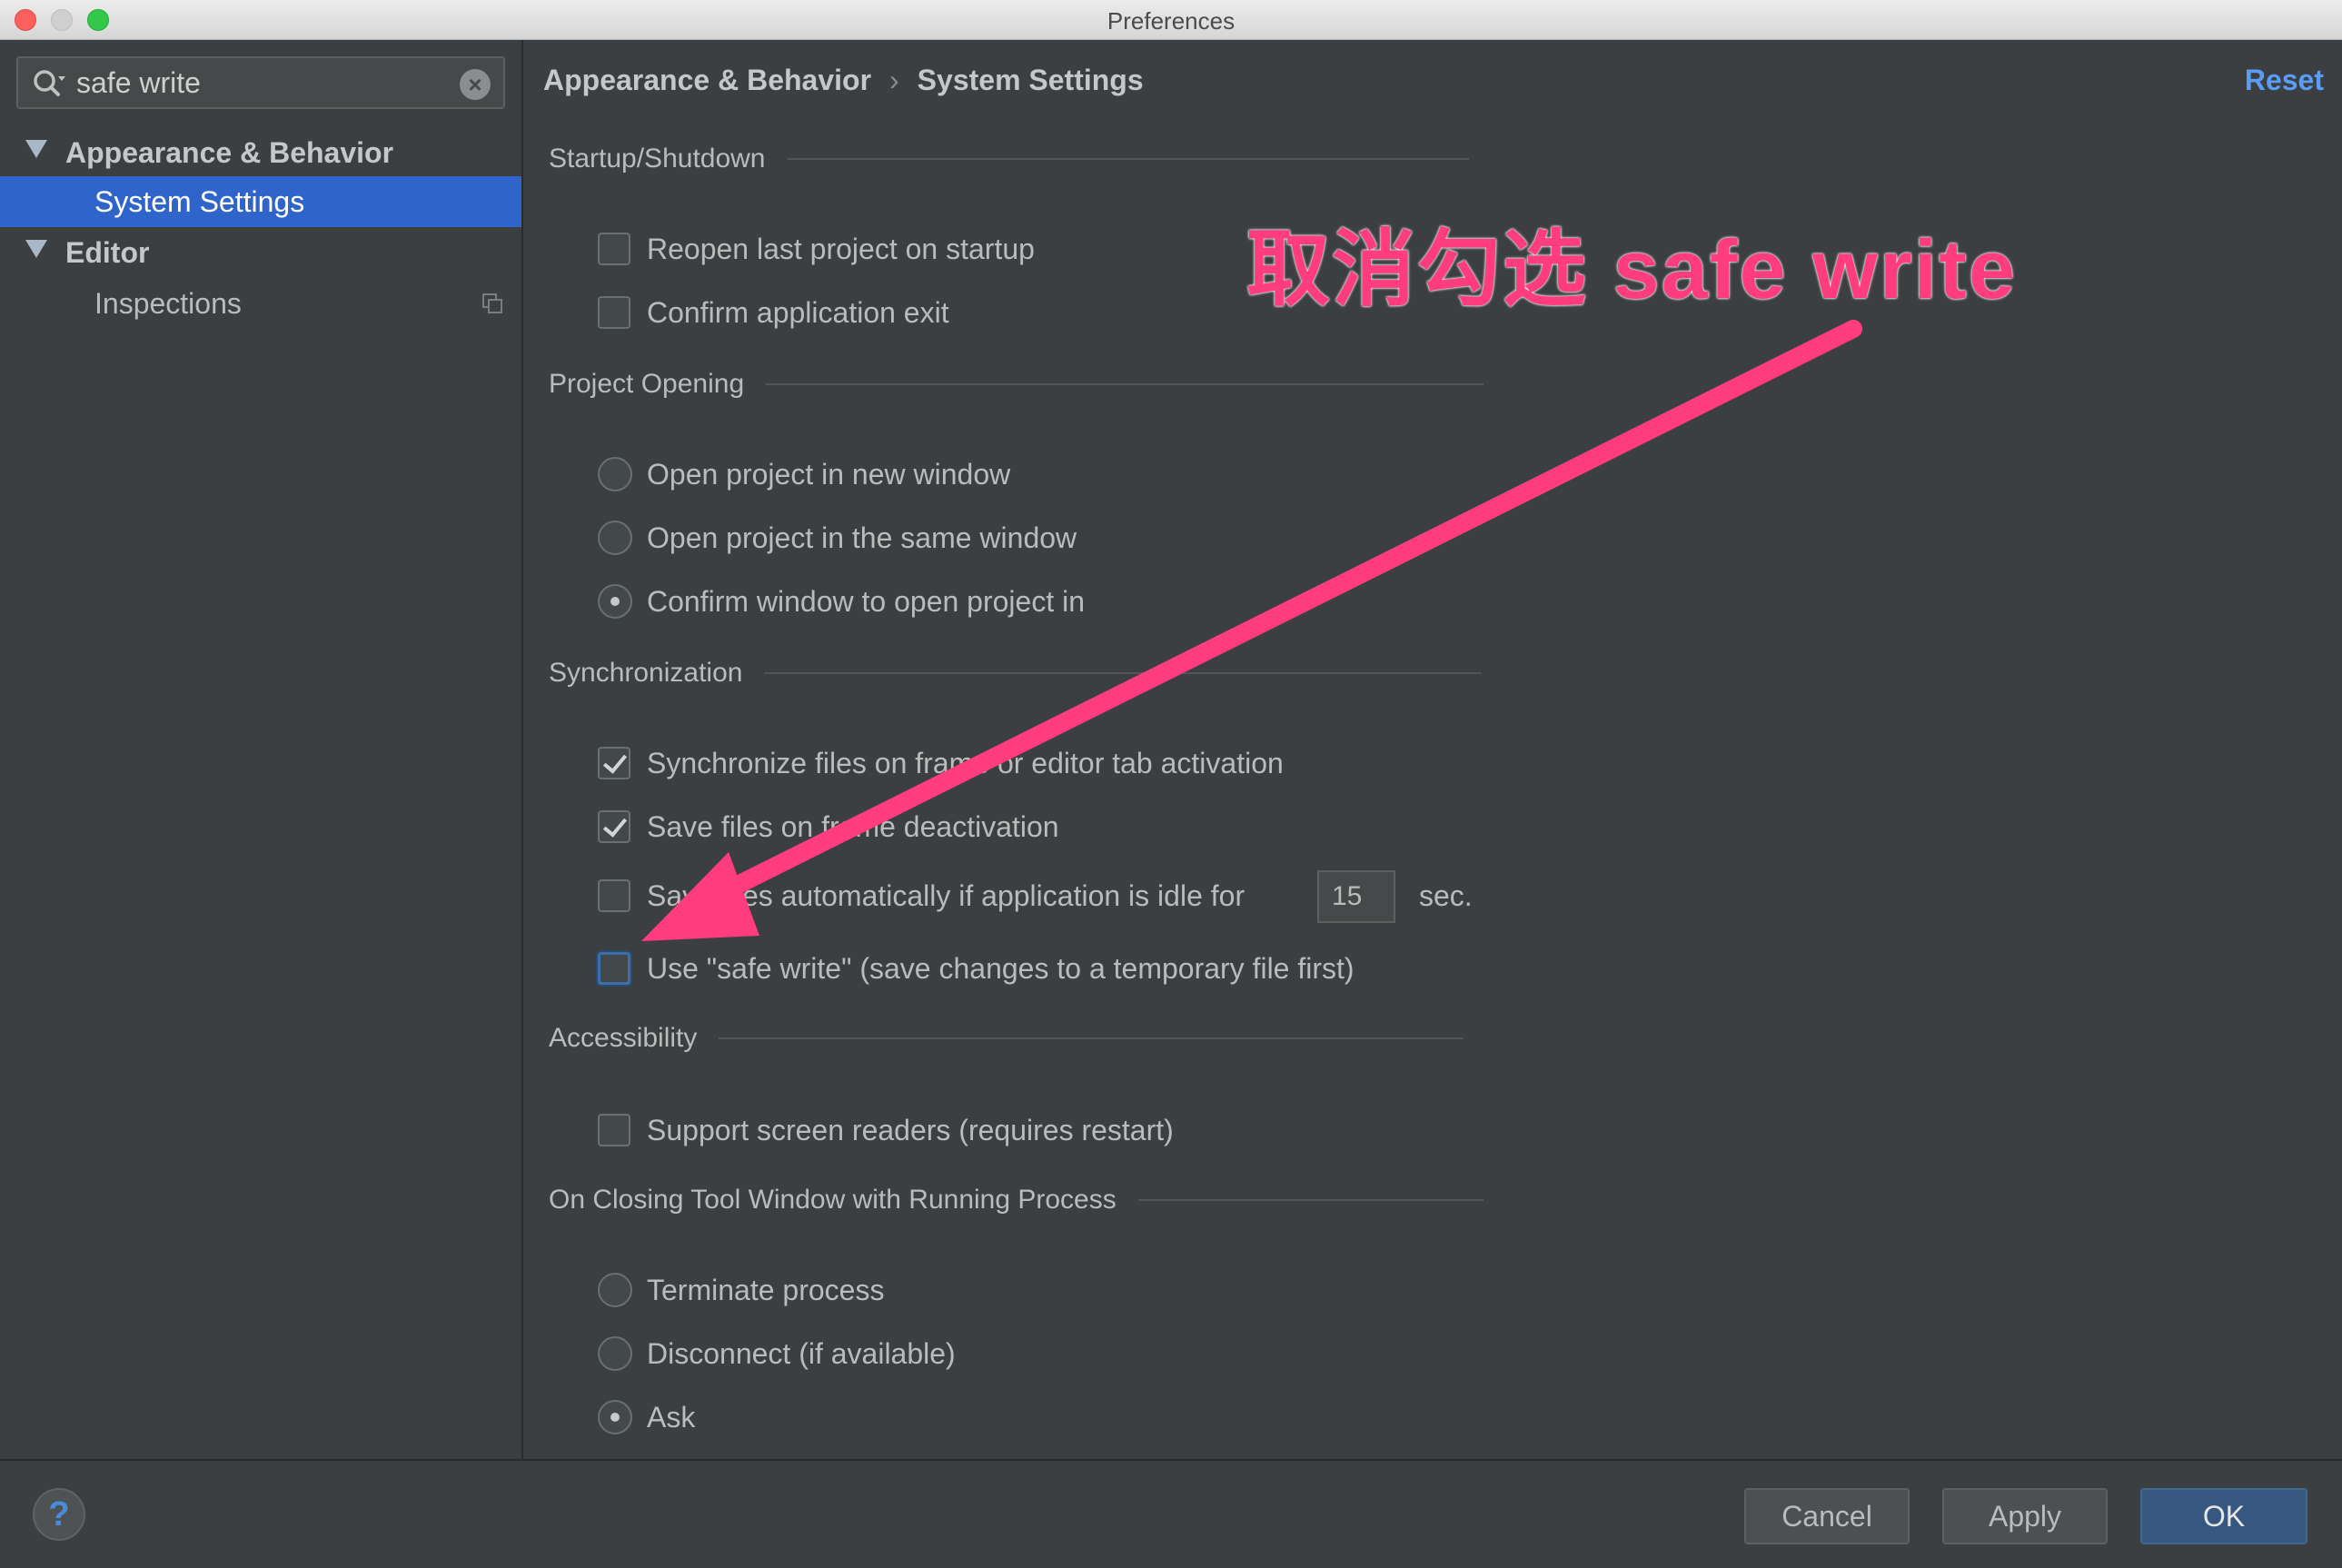 The image size is (2342, 1568). Describe the element at coordinates (49, 83) in the screenshot. I see `search-icon` at that location.